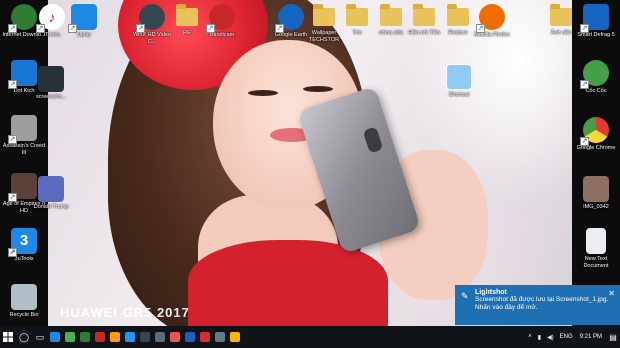 The width and height of the screenshot is (620, 348). I want to click on desktop-icon-img-0342: IMG_0342, so click(596, 193).